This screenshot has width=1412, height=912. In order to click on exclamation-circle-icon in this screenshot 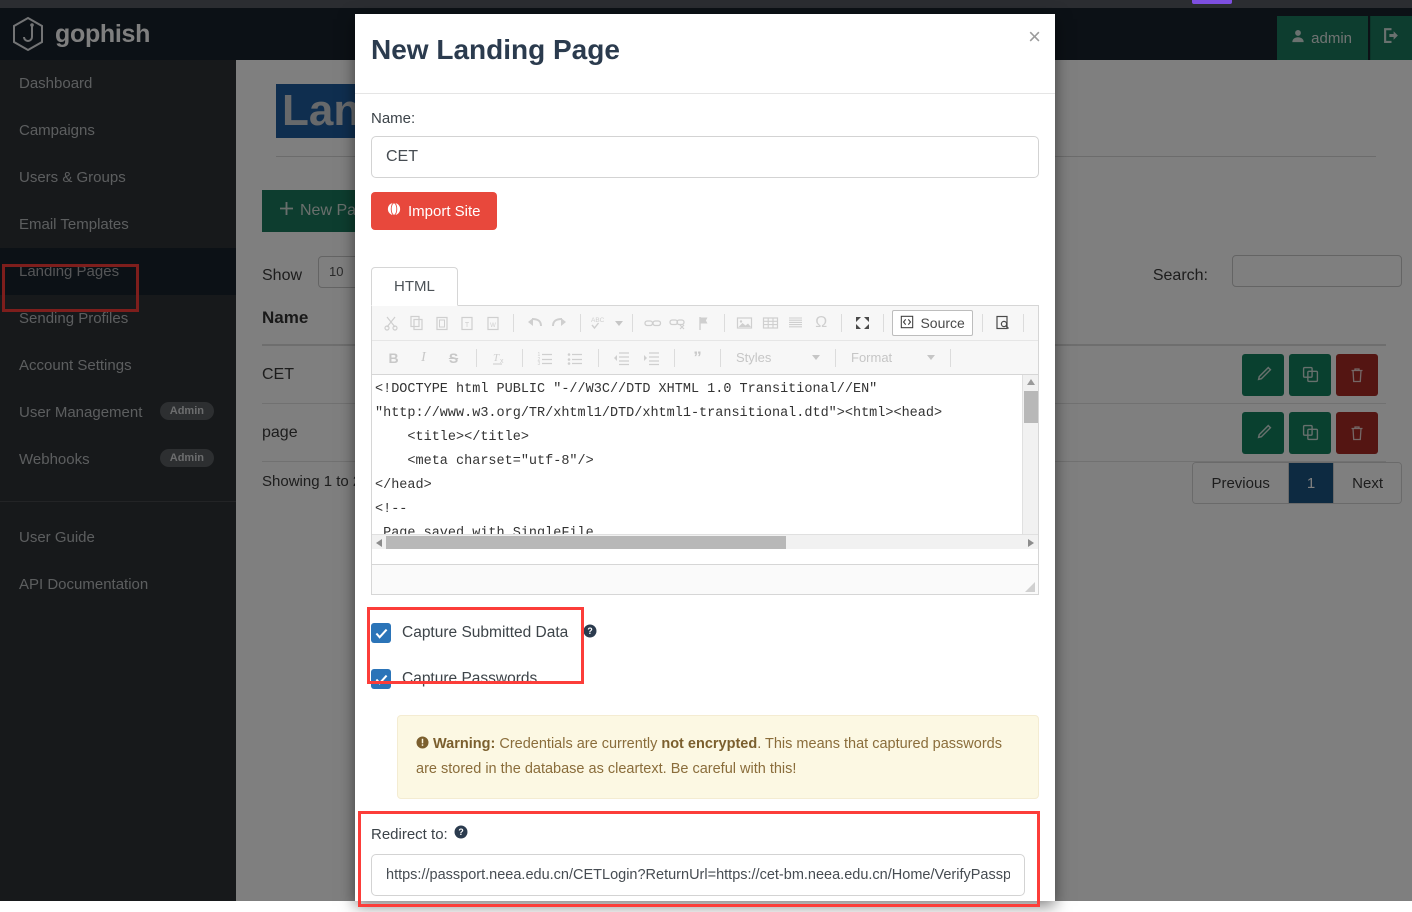, I will do `click(424, 744)`.